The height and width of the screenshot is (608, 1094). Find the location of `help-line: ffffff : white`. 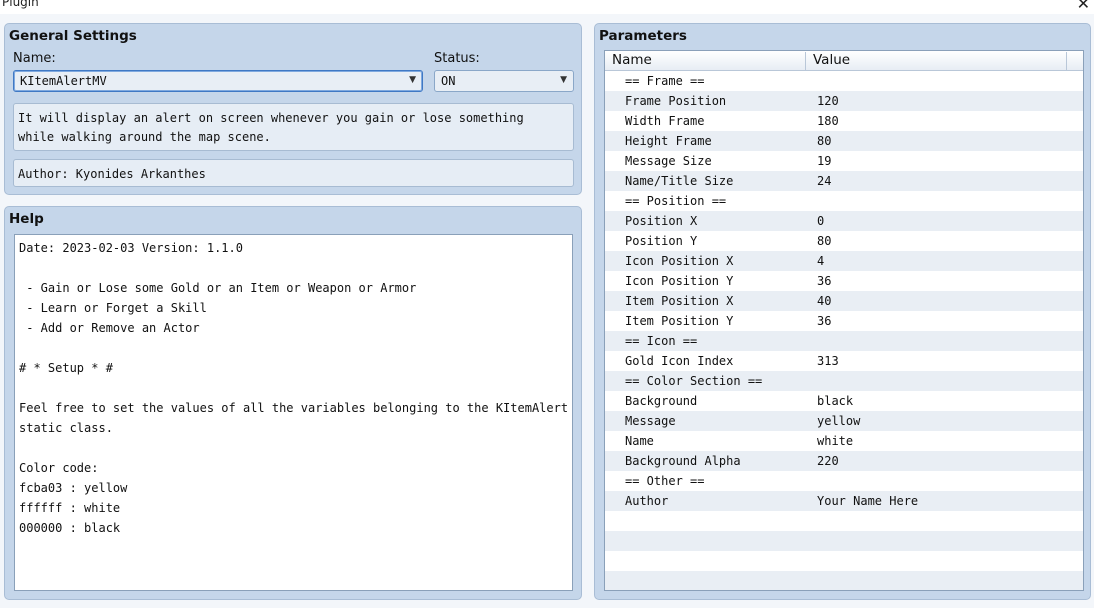

help-line: ffffff : white is located at coordinates (70, 508).